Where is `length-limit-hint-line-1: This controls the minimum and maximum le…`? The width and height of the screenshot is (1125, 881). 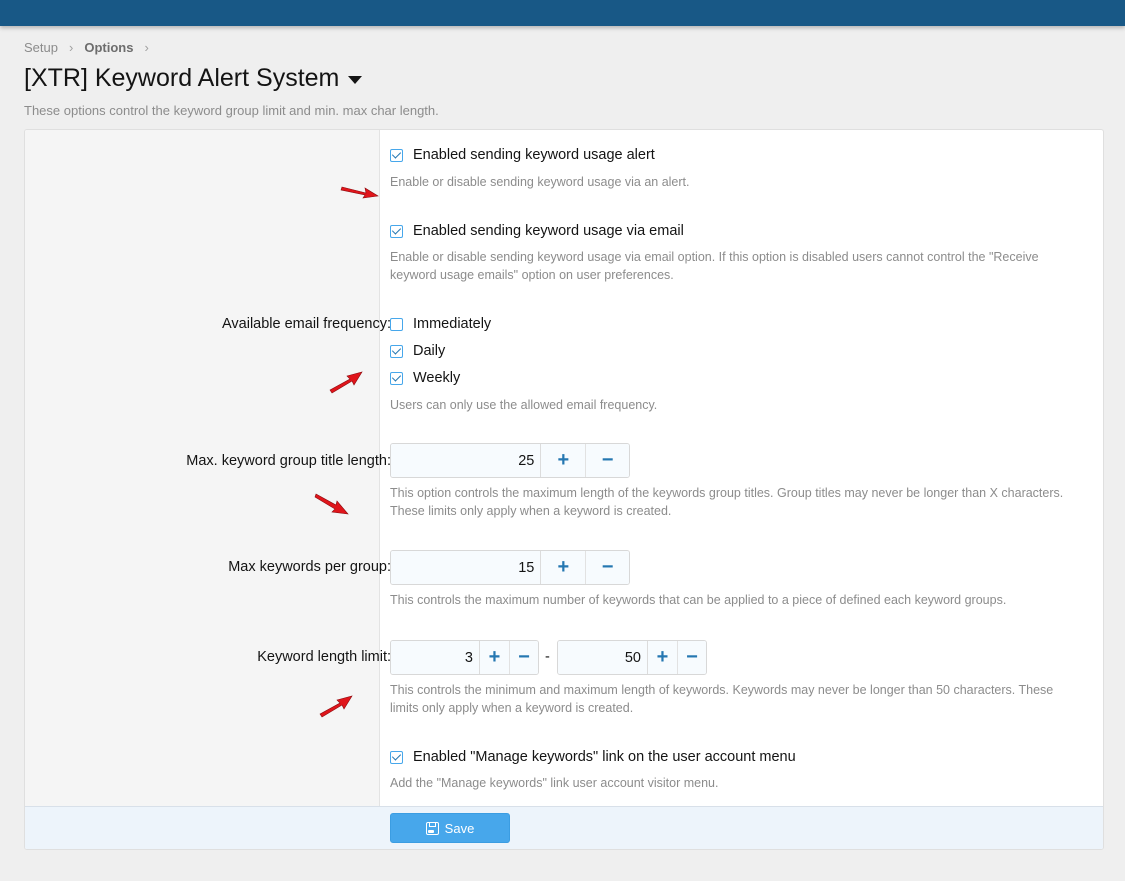 length-limit-hint-line-1: This controls the minimum and maximum le… is located at coordinates (722, 690).